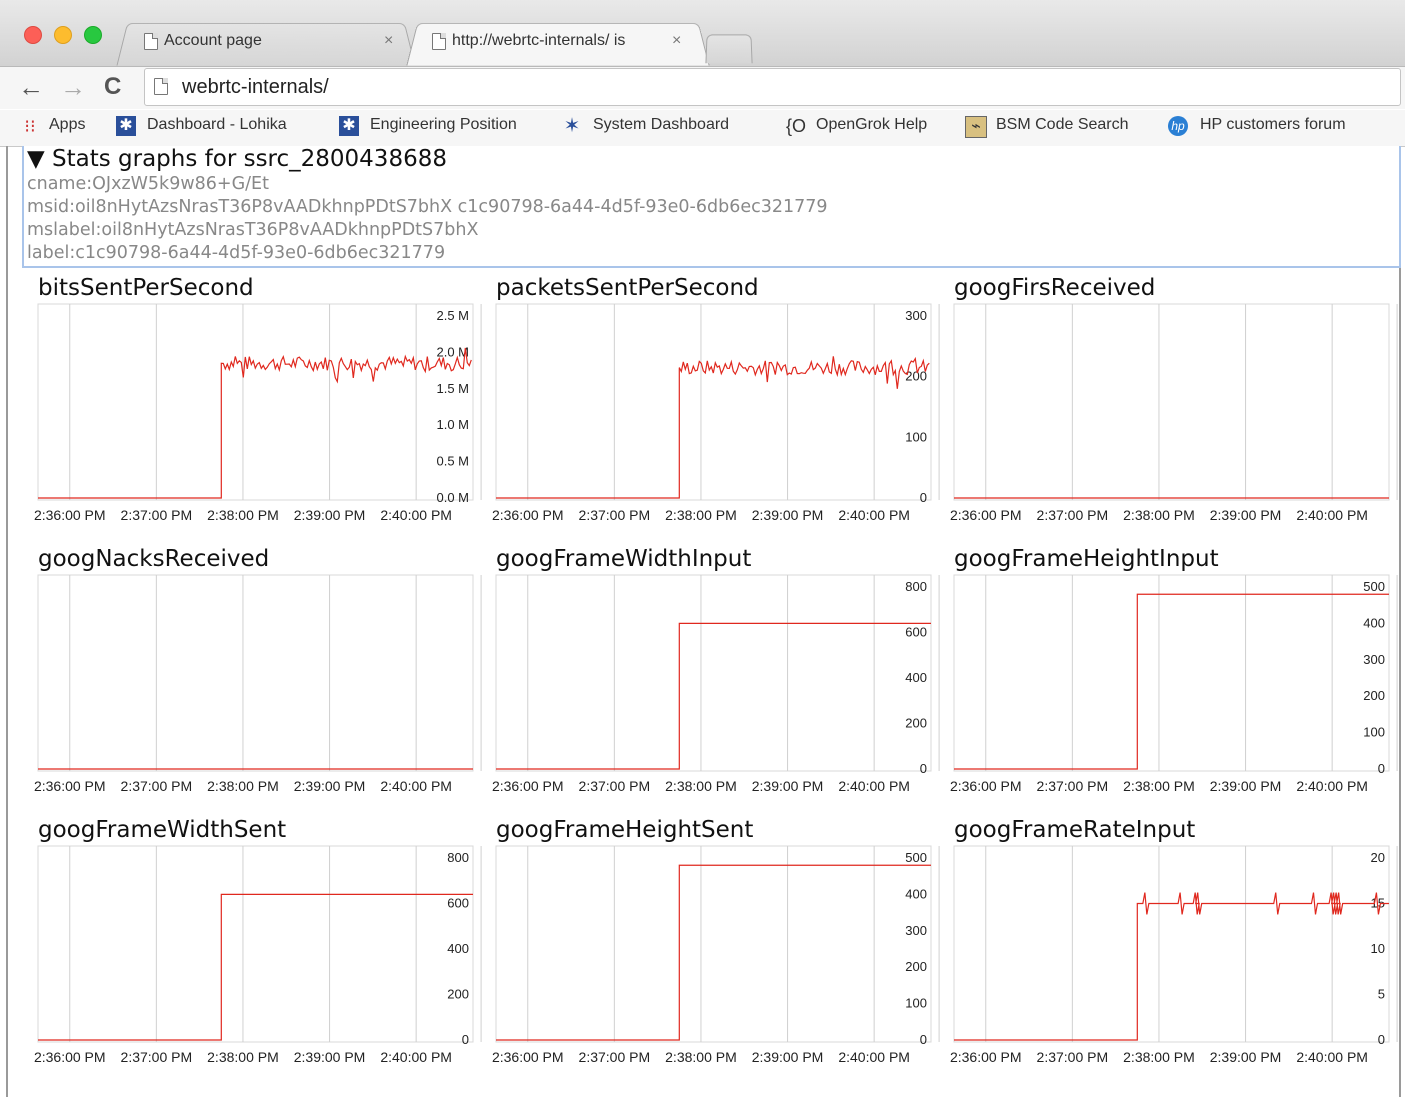  What do you see at coordinates (1178, 126) in the screenshot?
I see `hp-icon: hp` at bounding box center [1178, 126].